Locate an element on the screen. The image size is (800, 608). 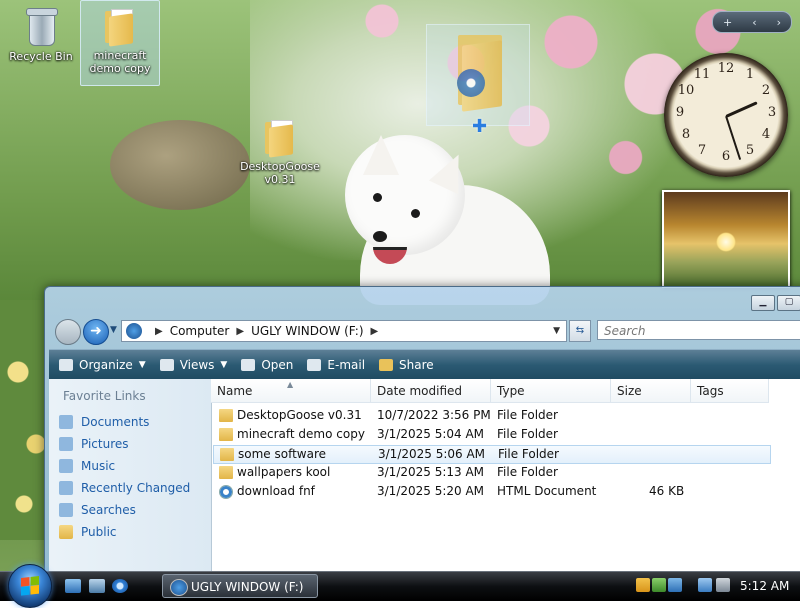
recent-pages-dropdown-icon: ▼ is located at coordinates (113, 330).